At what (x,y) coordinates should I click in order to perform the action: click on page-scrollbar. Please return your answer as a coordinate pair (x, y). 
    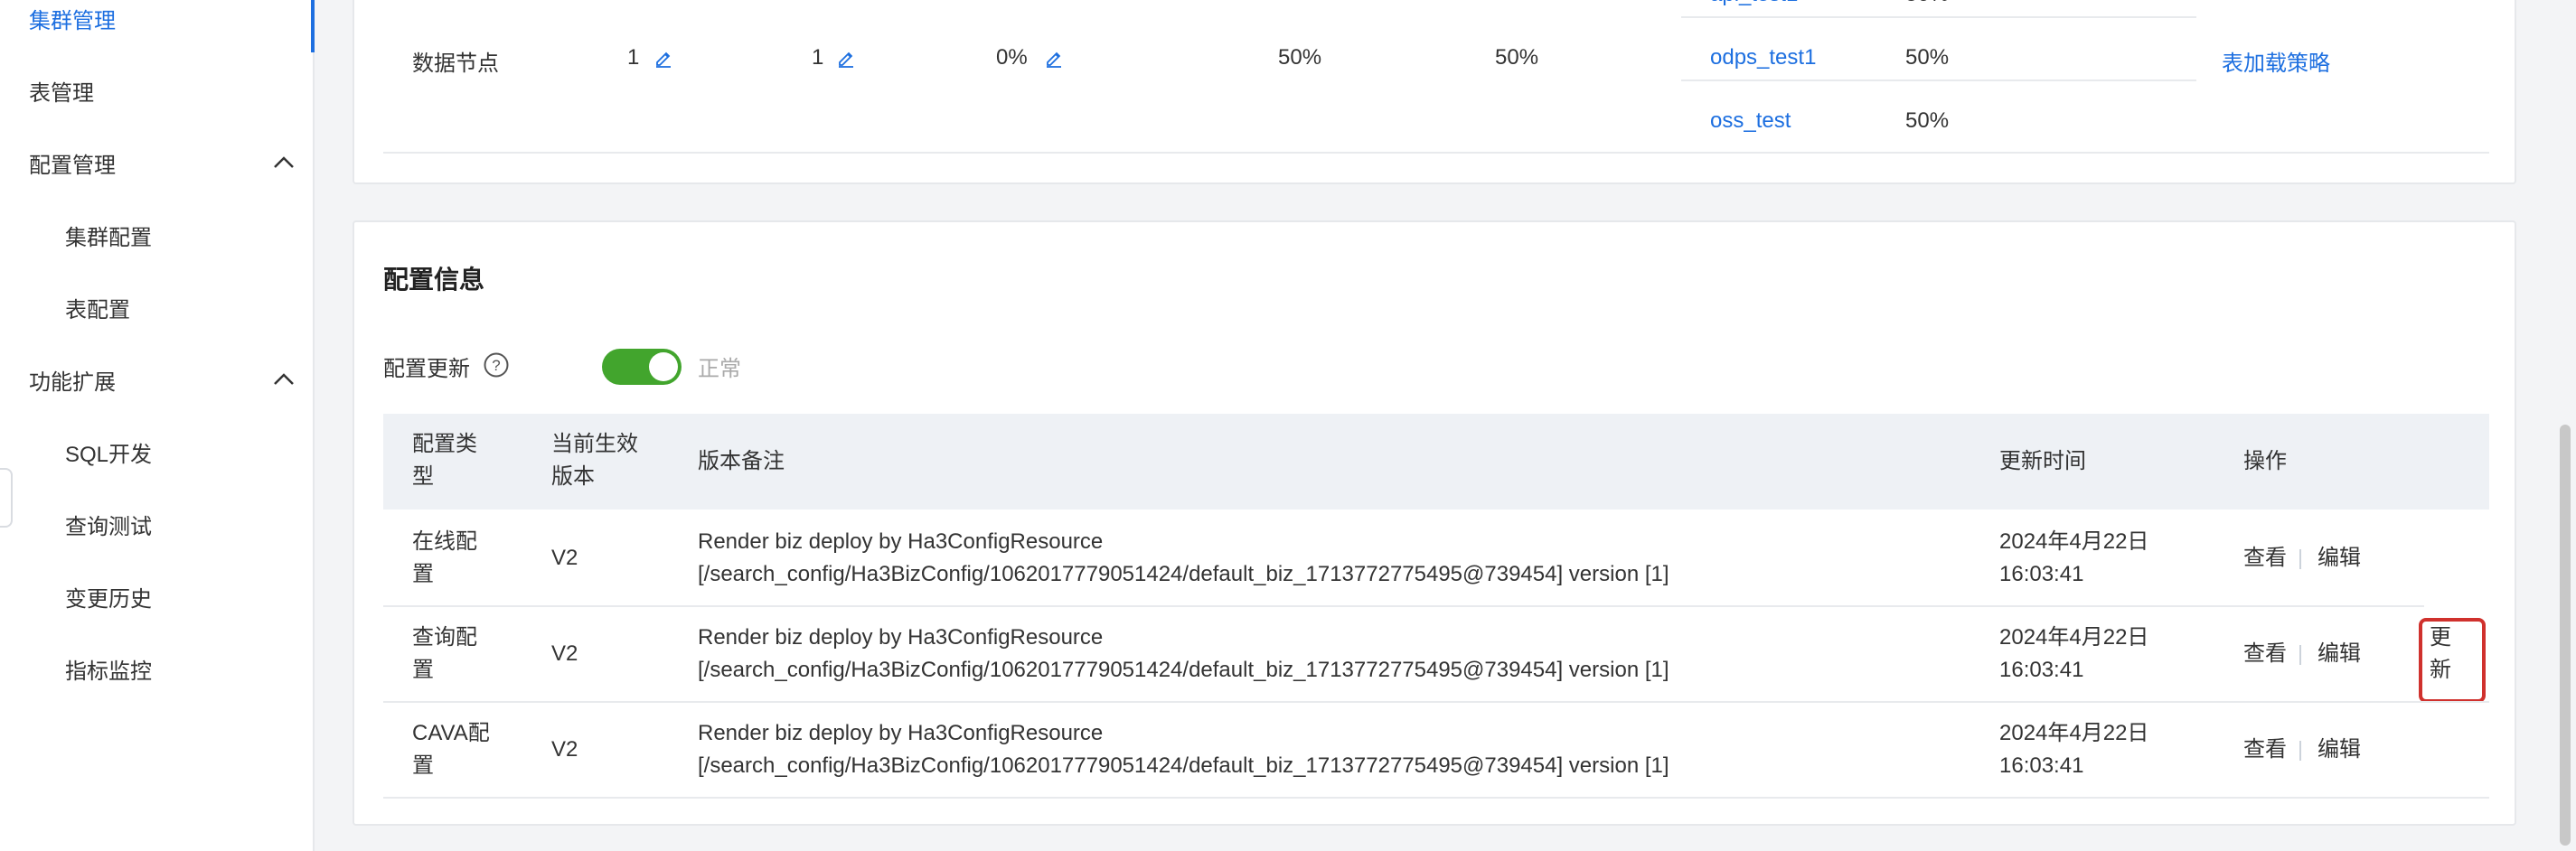
    Looking at the image, I should click on (2566, 635).